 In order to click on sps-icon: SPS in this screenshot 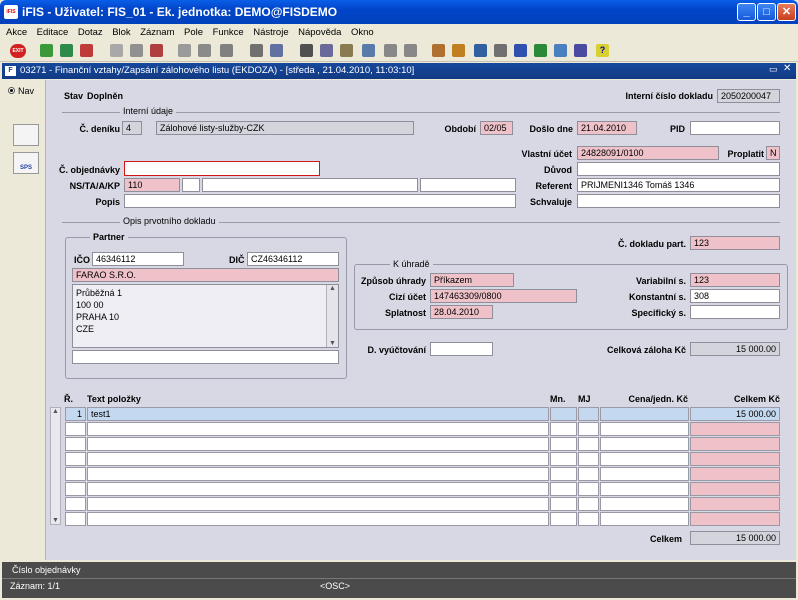, I will do `click(26, 163)`.